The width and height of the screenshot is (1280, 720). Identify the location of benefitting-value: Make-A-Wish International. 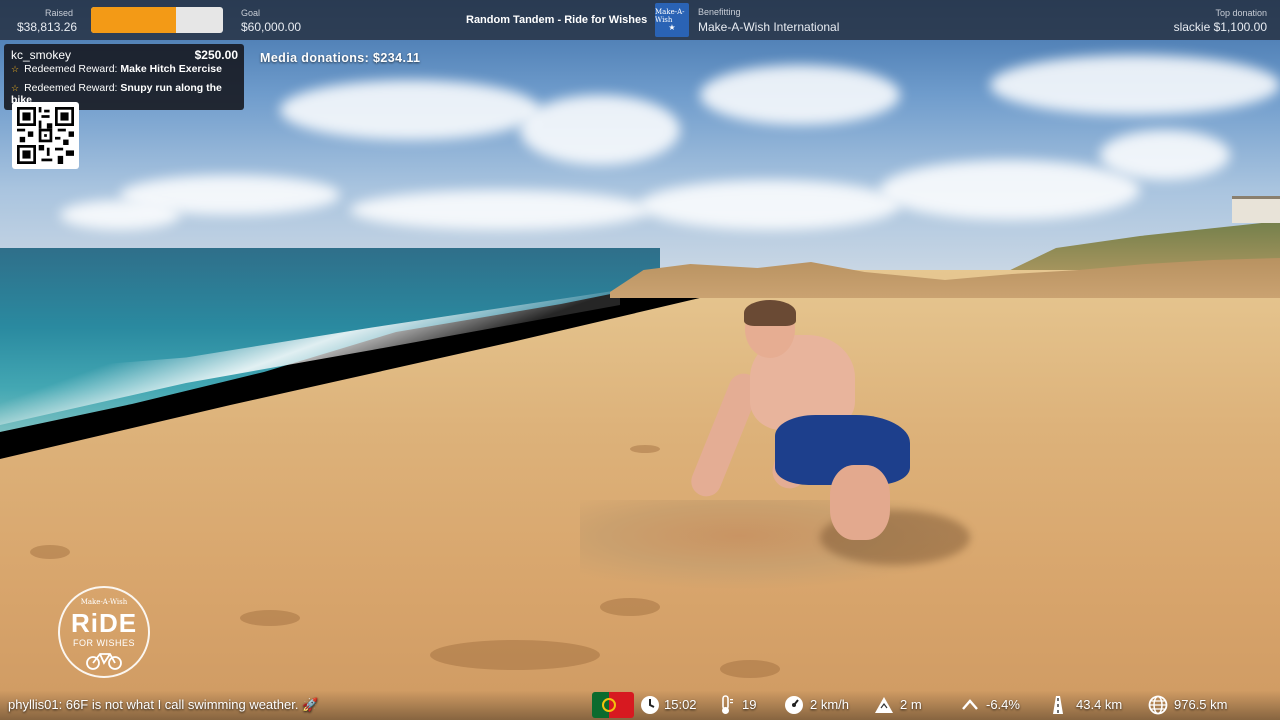
(769, 27).